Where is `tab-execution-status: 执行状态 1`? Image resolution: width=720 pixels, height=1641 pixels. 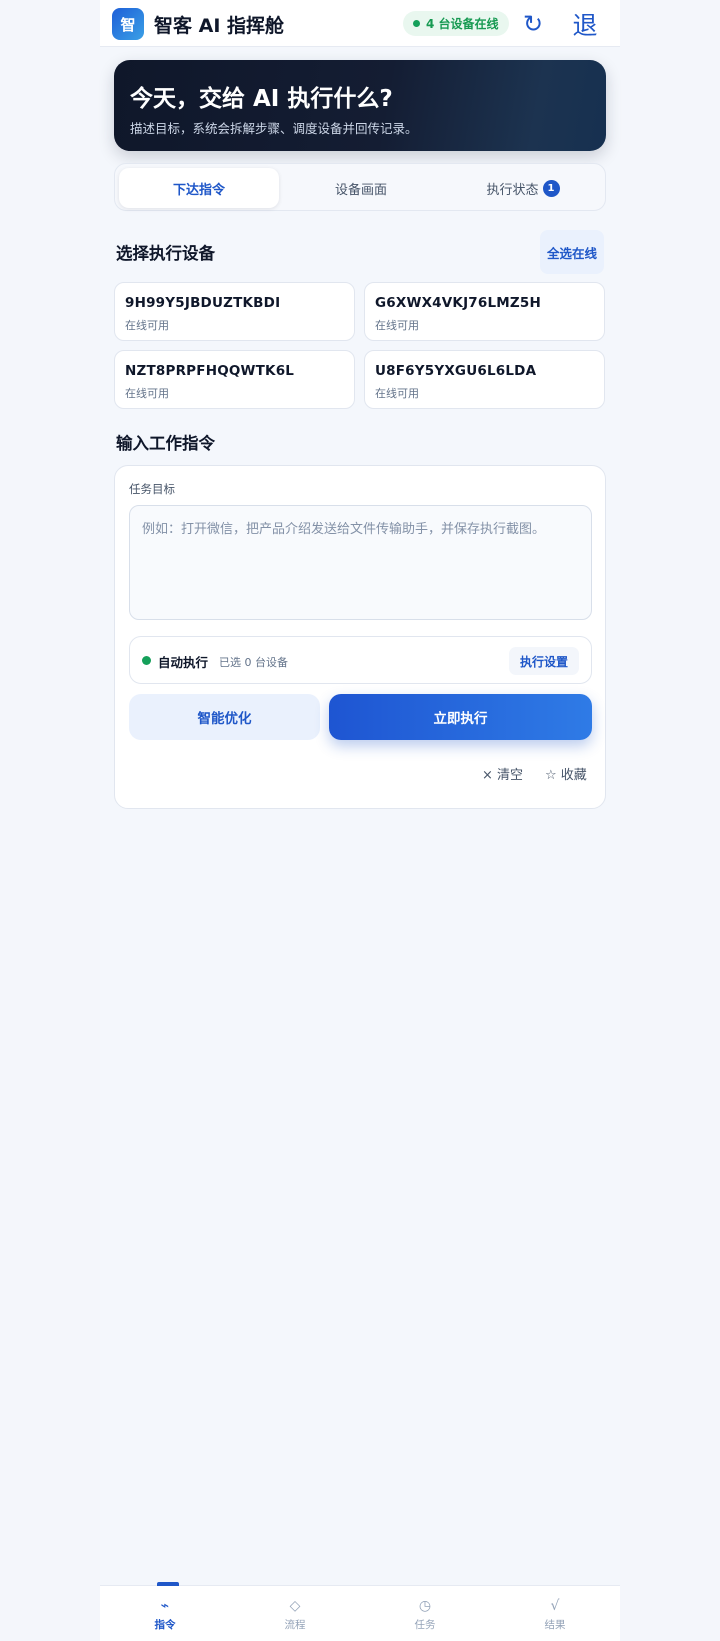
tab-execution-status: 执行状态 1 is located at coordinates (523, 188).